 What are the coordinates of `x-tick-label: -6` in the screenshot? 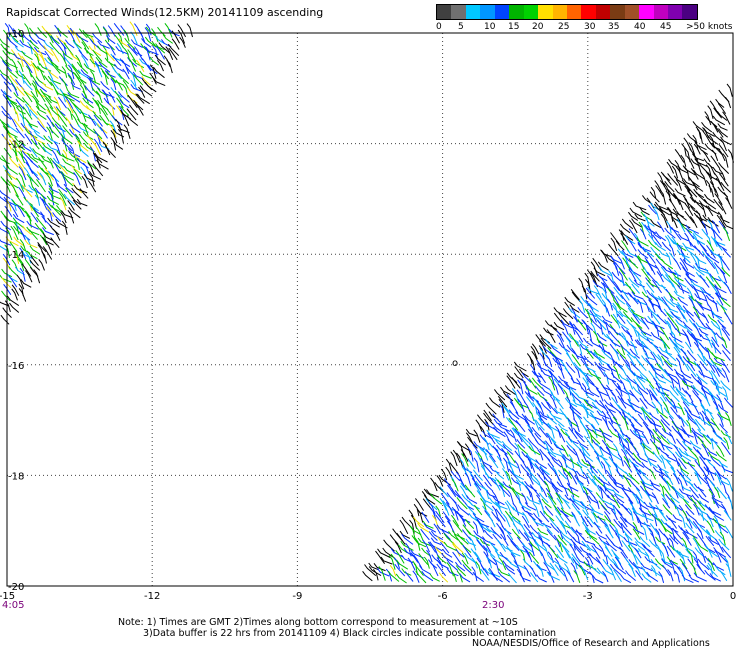 It's located at (443, 596).